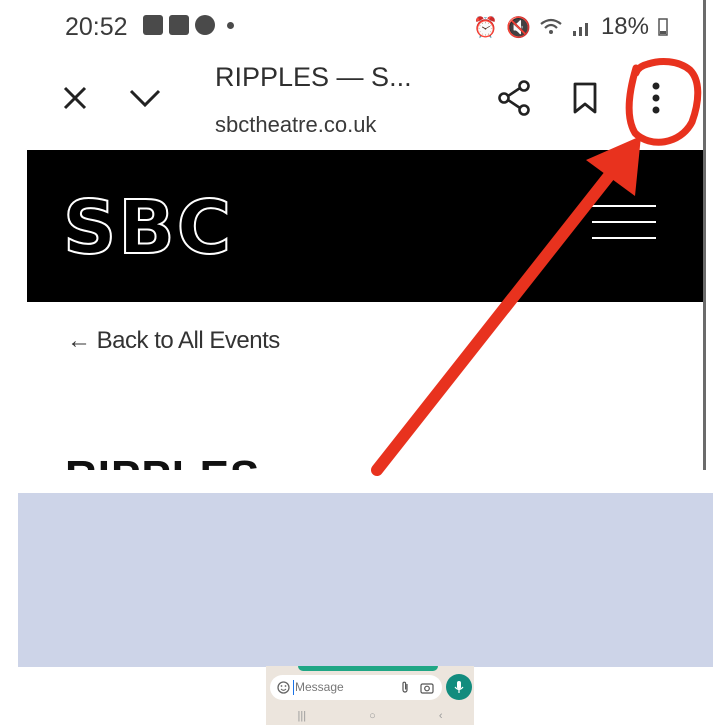  What do you see at coordinates (356, 687) in the screenshot?
I see `message-compose-field: Message` at bounding box center [356, 687].